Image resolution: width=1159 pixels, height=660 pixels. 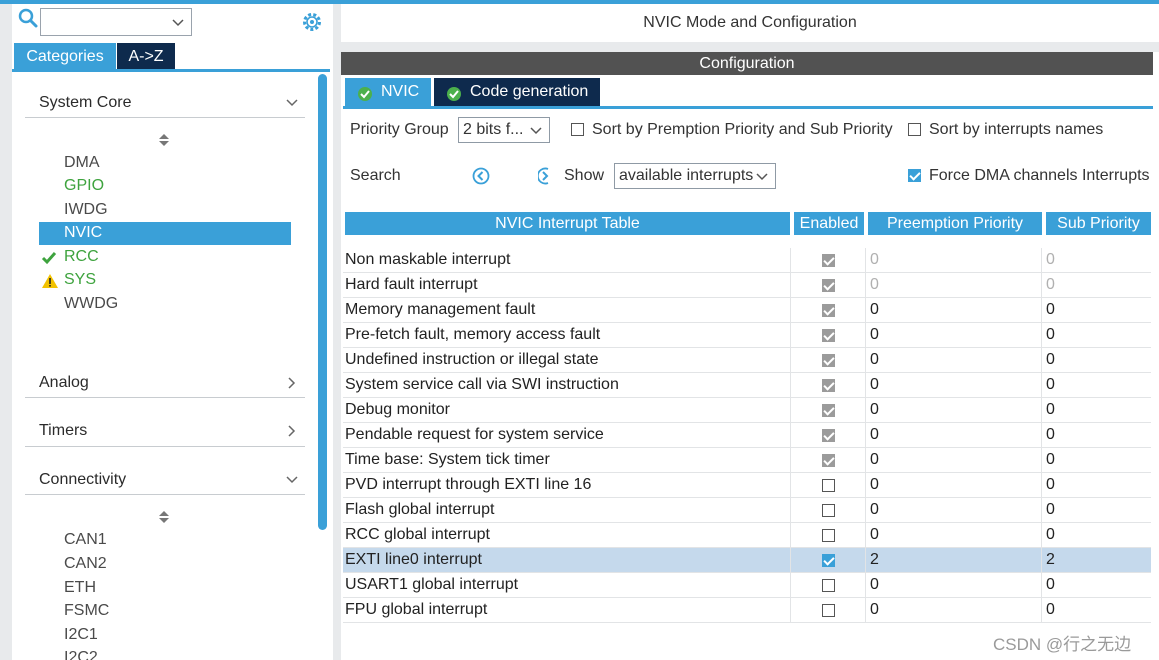 I want to click on tree-item-dma: DMA, so click(x=165, y=163).